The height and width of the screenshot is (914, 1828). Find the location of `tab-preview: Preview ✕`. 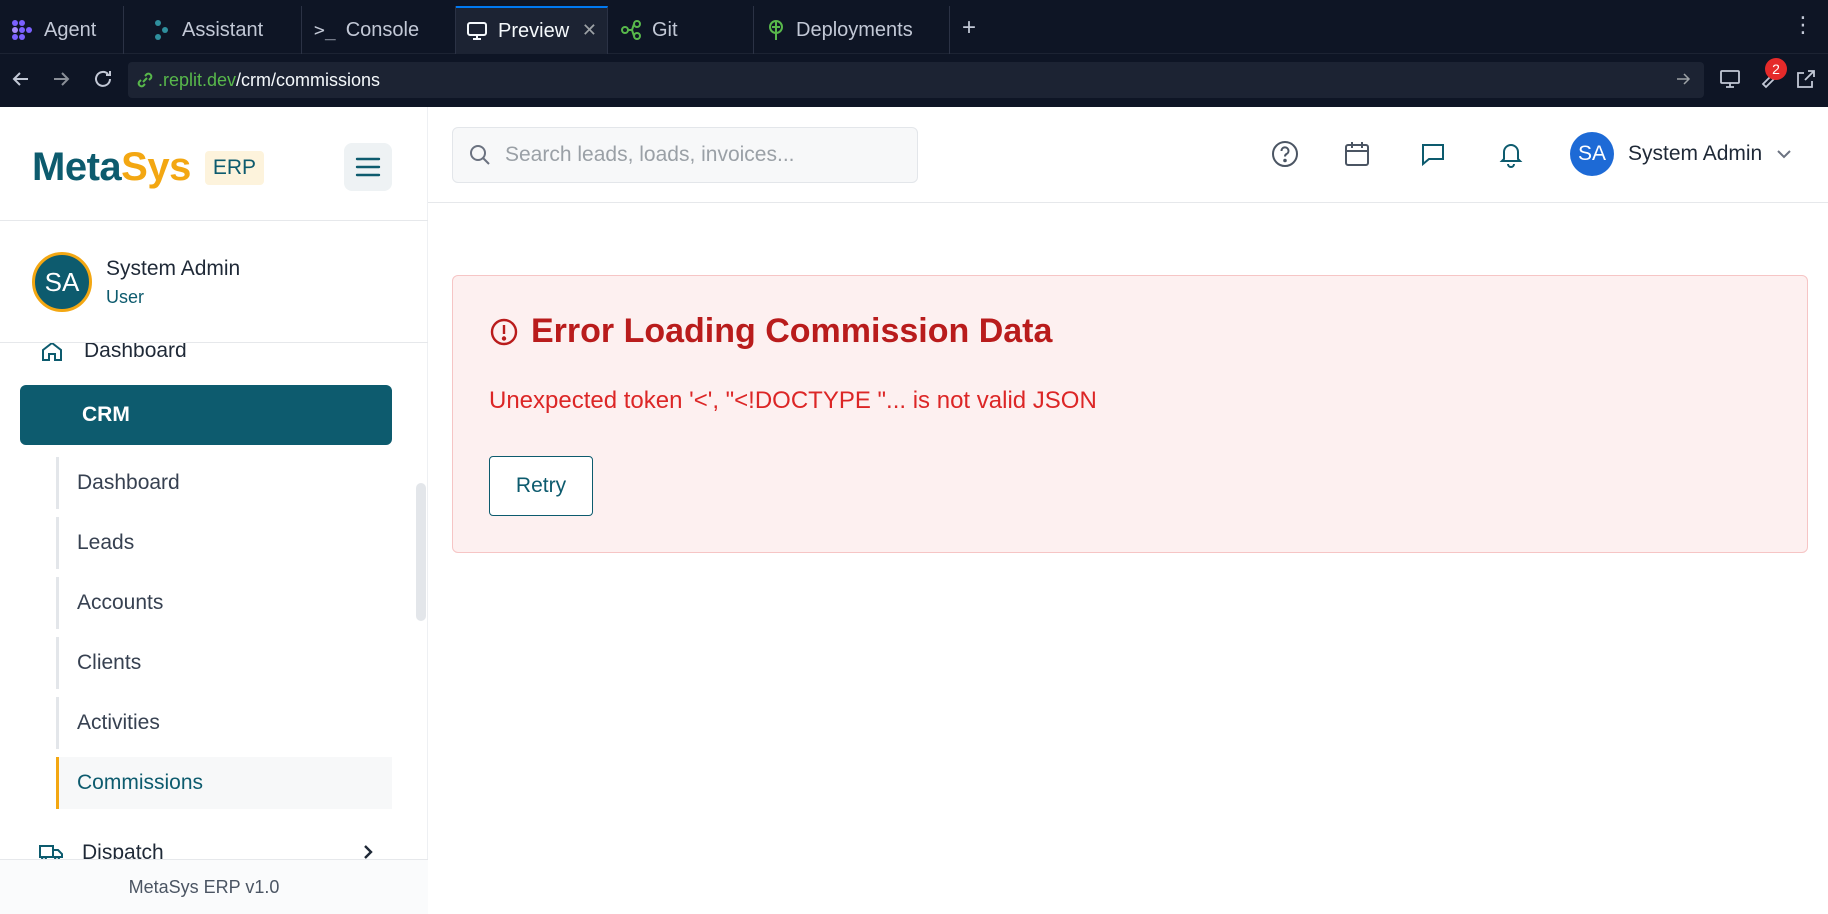

tab-preview: Preview ✕ is located at coordinates (532, 30).